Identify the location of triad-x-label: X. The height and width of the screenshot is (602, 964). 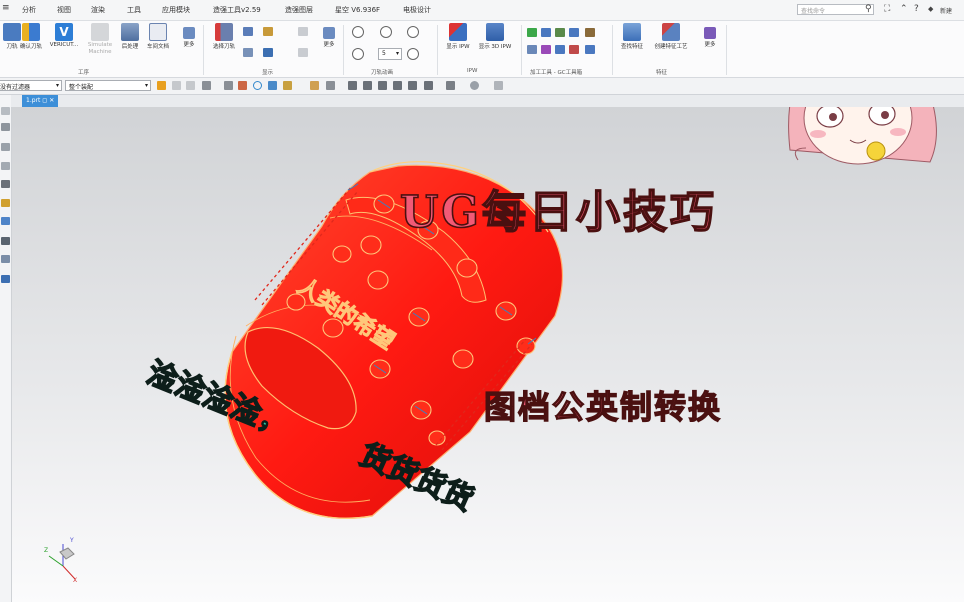
(75, 580).